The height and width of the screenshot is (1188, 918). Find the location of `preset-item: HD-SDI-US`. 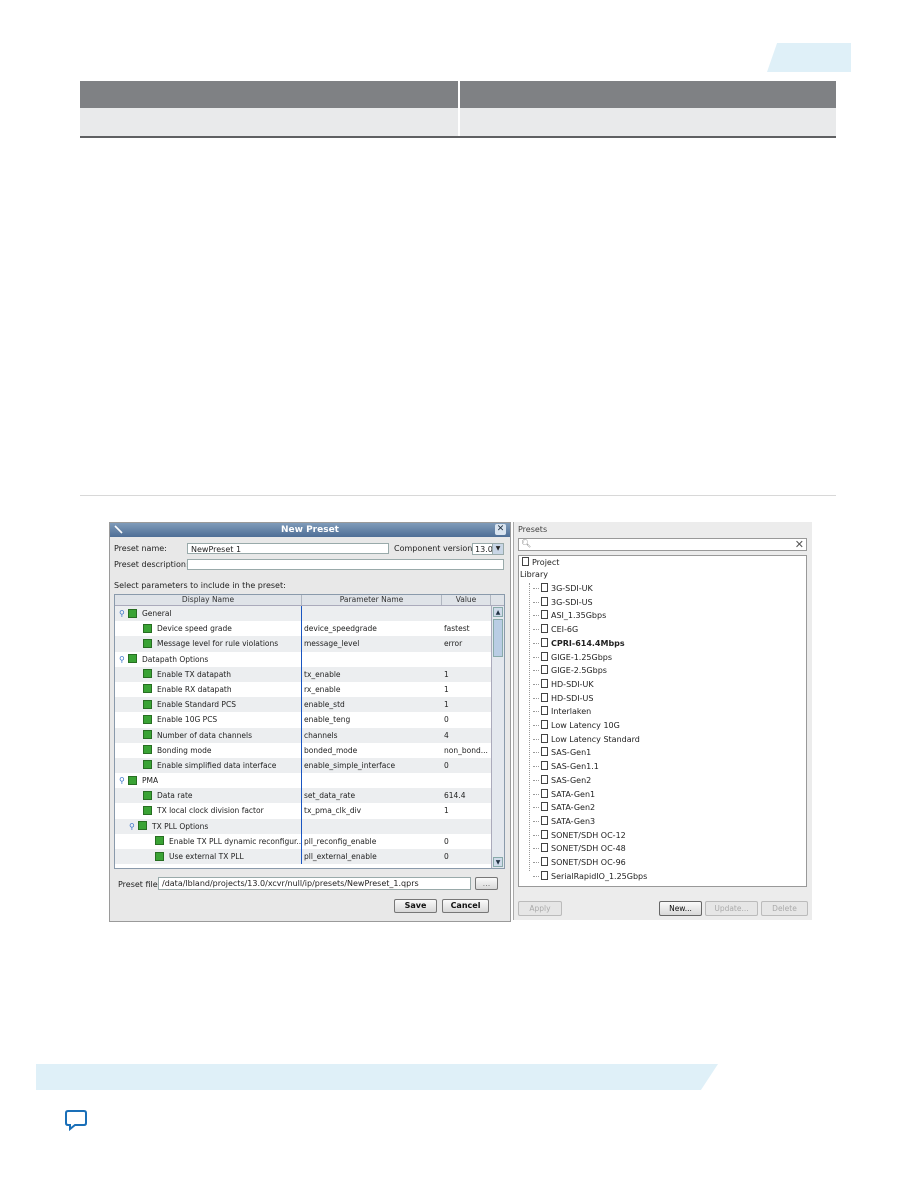

preset-item: HD-SDI-US is located at coordinates (563, 698).